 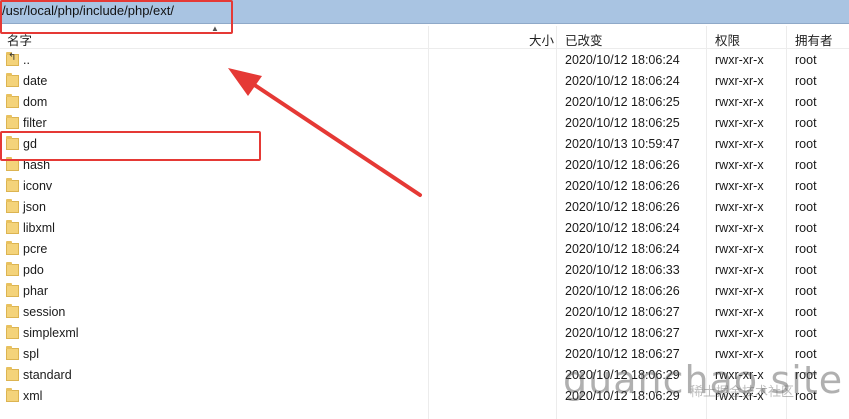 What do you see at coordinates (742, 391) in the screenshot?
I see `watermark-subtext: 稀土掘金技术社区` at bounding box center [742, 391].